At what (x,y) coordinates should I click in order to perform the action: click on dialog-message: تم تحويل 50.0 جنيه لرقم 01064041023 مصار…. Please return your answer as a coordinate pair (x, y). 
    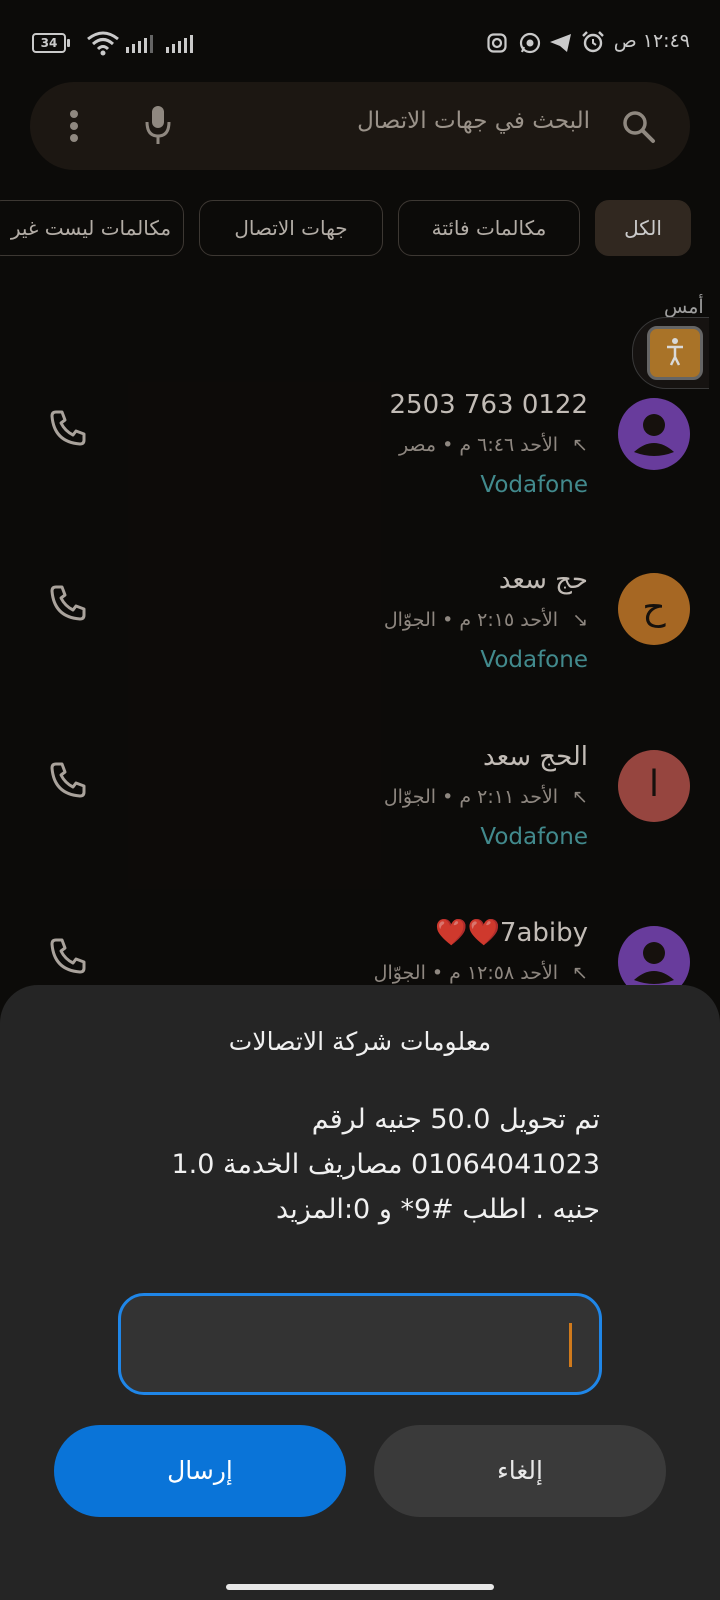
    Looking at the image, I should click on (385, 1164).